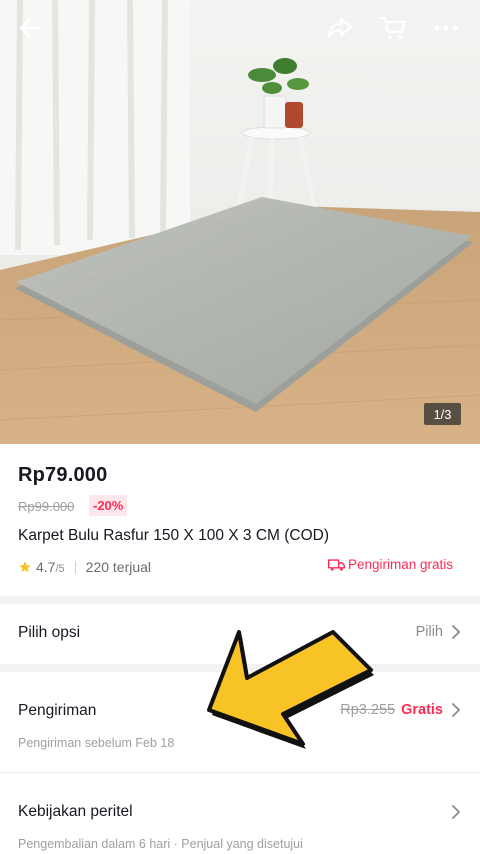  What do you see at coordinates (46, 506) in the screenshot?
I see `original-price: Rp99.000` at bounding box center [46, 506].